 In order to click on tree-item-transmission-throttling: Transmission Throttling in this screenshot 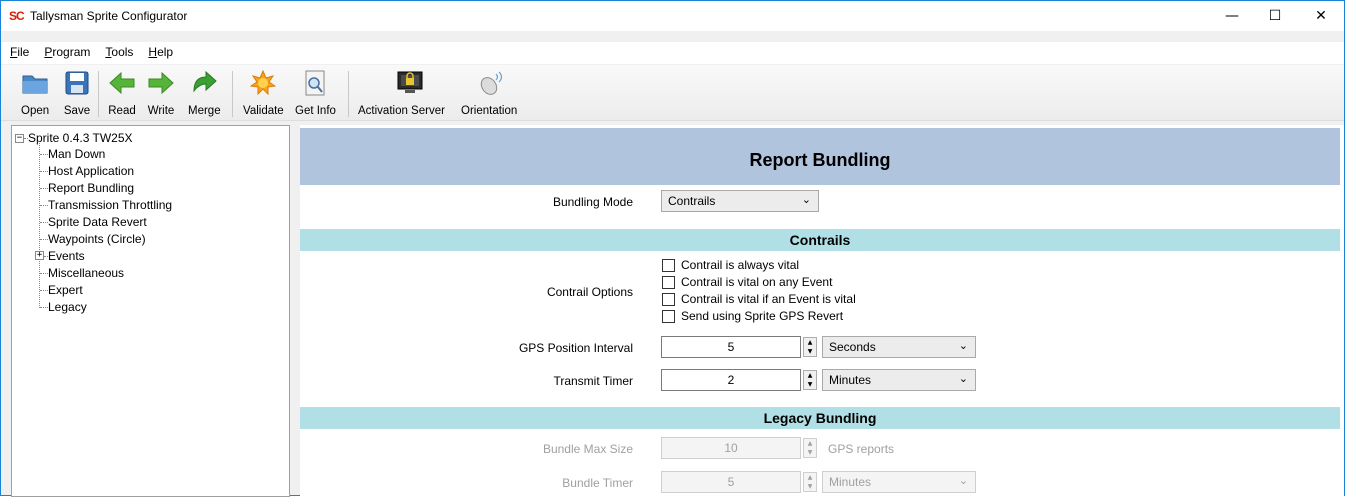, I will do `click(110, 205)`.